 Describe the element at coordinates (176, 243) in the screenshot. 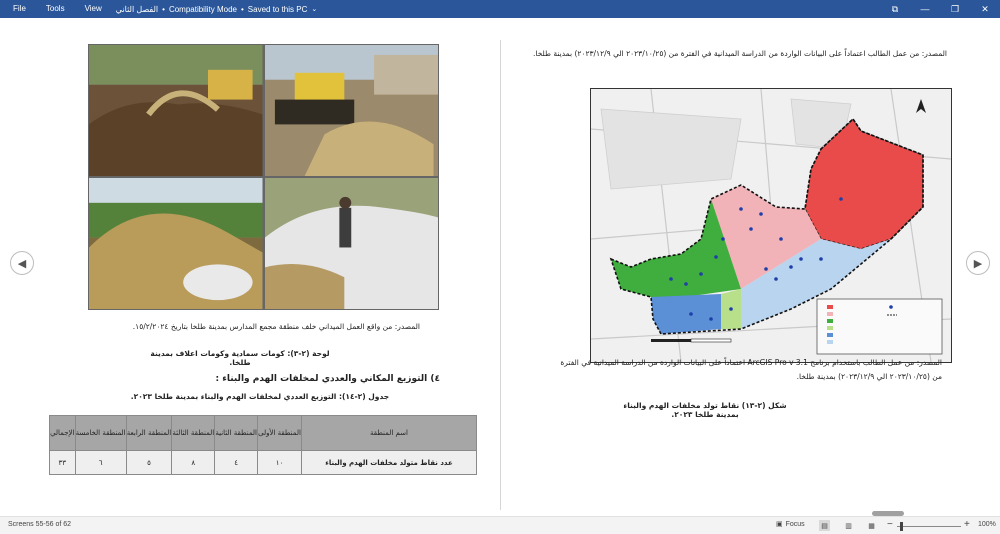

I see `photo-fodder-stack` at that location.